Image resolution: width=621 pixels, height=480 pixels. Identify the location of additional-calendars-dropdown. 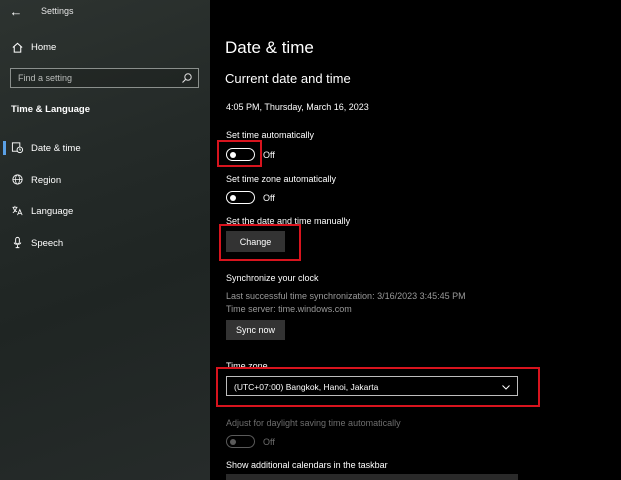
(372, 477).